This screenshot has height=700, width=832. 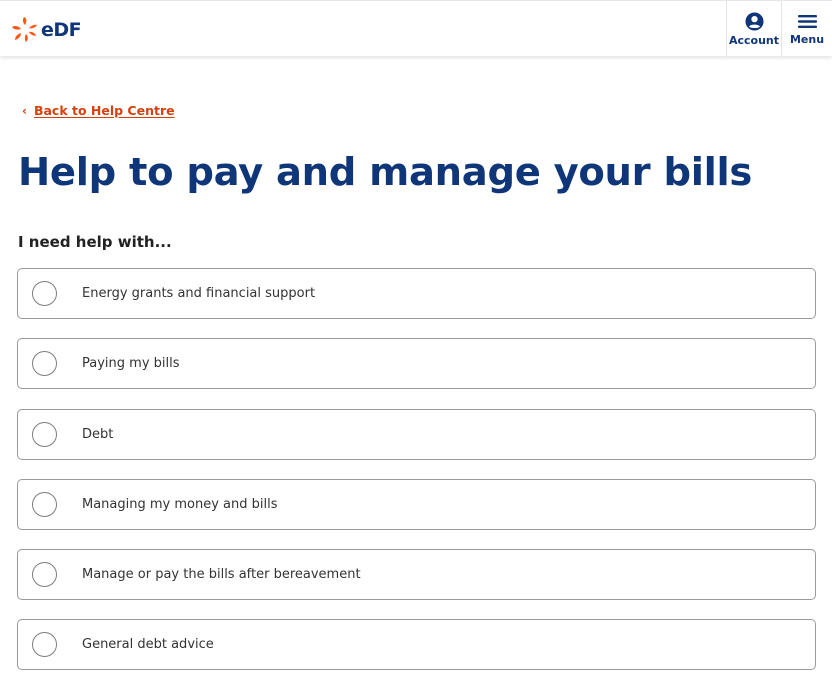 What do you see at coordinates (61, 30) in the screenshot?
I see `logo-text: eDF` at bounding box center [61, 30].